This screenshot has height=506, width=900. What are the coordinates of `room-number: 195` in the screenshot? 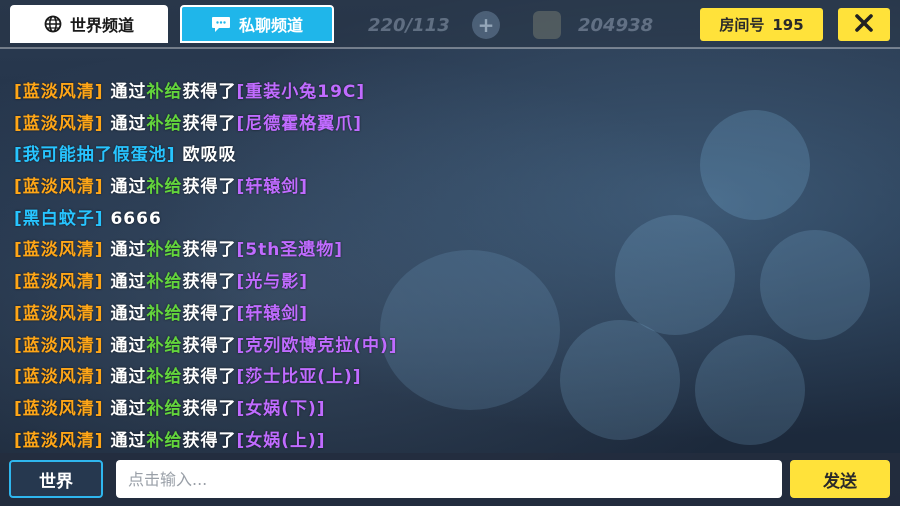 It's located at (788, 24).